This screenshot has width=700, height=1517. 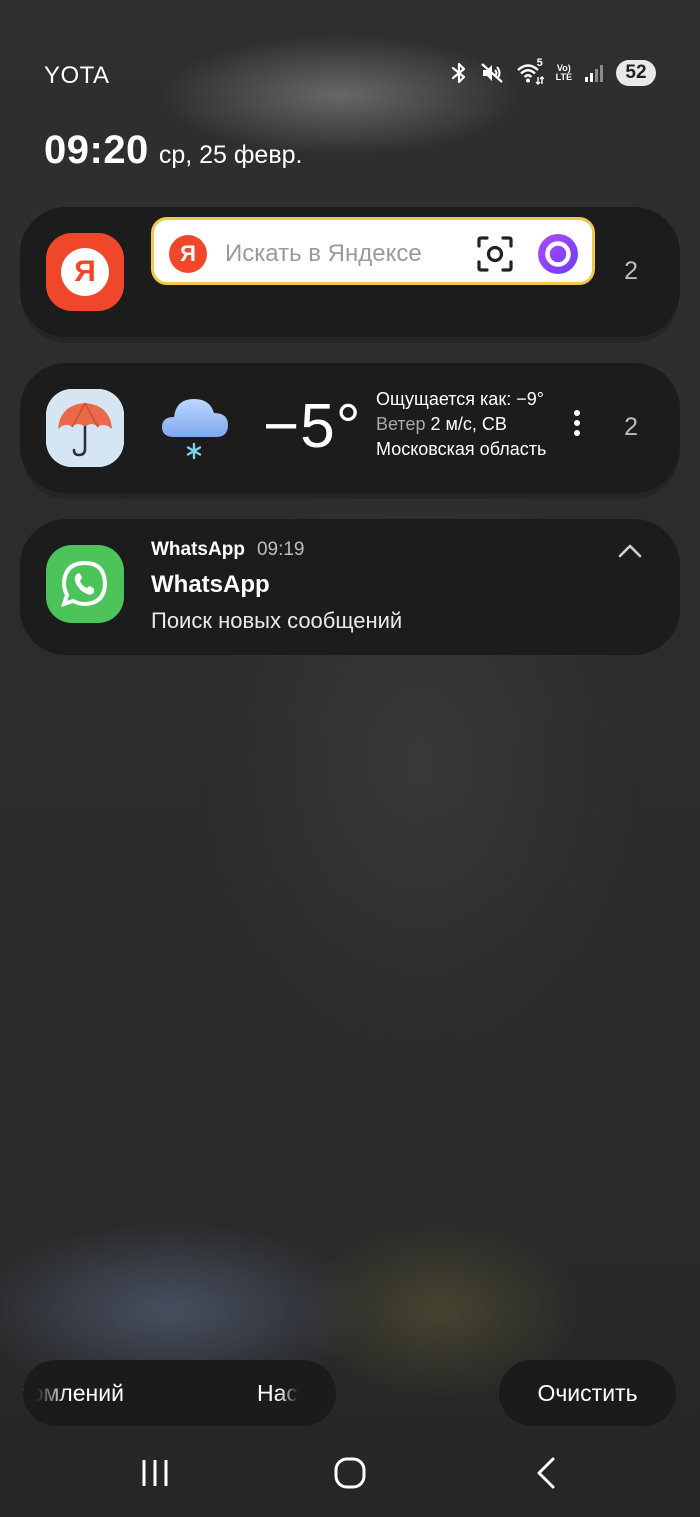 What do you see at coordinates (77, 75) in the screenshot?
I see `carrier-name: YOTA` at bounding box center [77, 75].